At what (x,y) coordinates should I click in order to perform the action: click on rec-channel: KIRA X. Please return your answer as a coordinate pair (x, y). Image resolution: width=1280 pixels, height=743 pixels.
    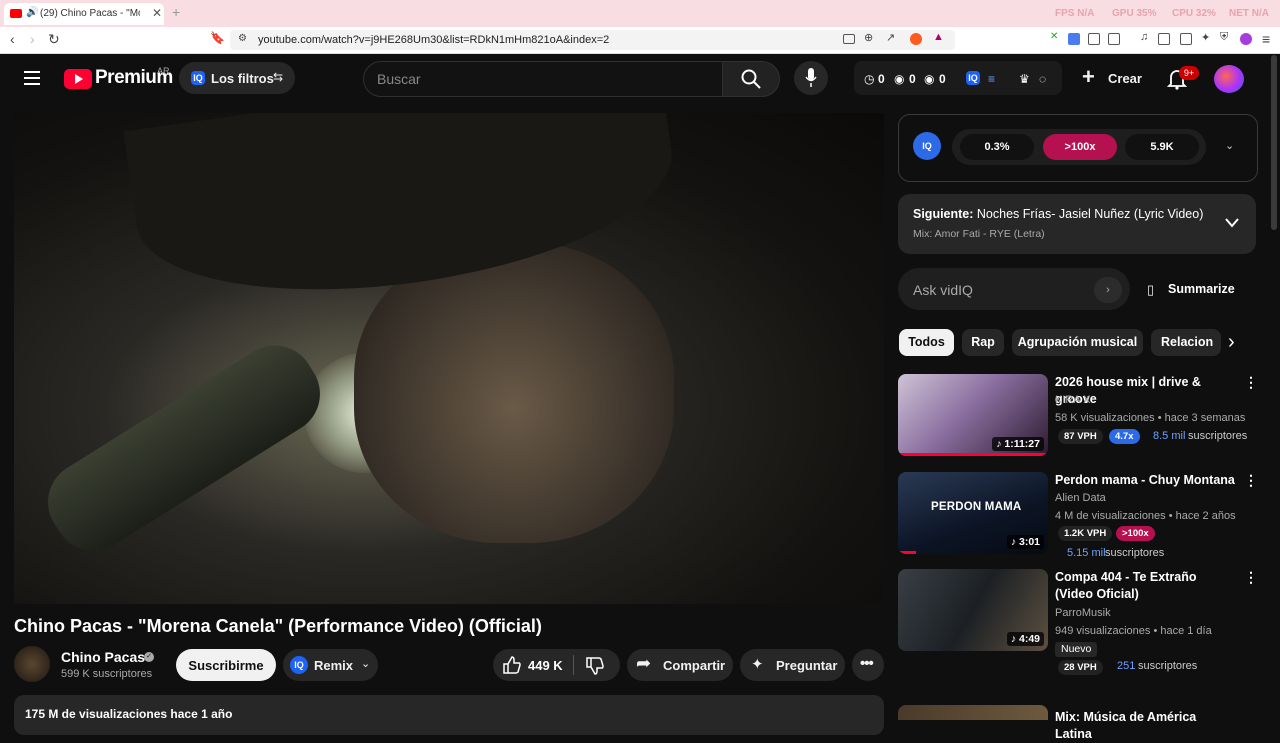
    Looking at the image, I should click on (1072, 400).